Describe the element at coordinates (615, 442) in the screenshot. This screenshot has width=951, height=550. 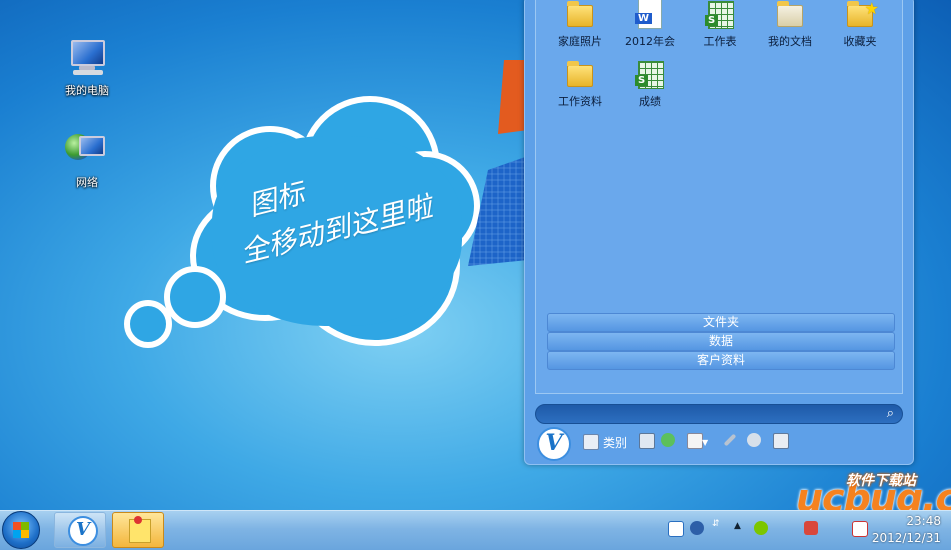
I see `category-button-label: 类别` at that location.